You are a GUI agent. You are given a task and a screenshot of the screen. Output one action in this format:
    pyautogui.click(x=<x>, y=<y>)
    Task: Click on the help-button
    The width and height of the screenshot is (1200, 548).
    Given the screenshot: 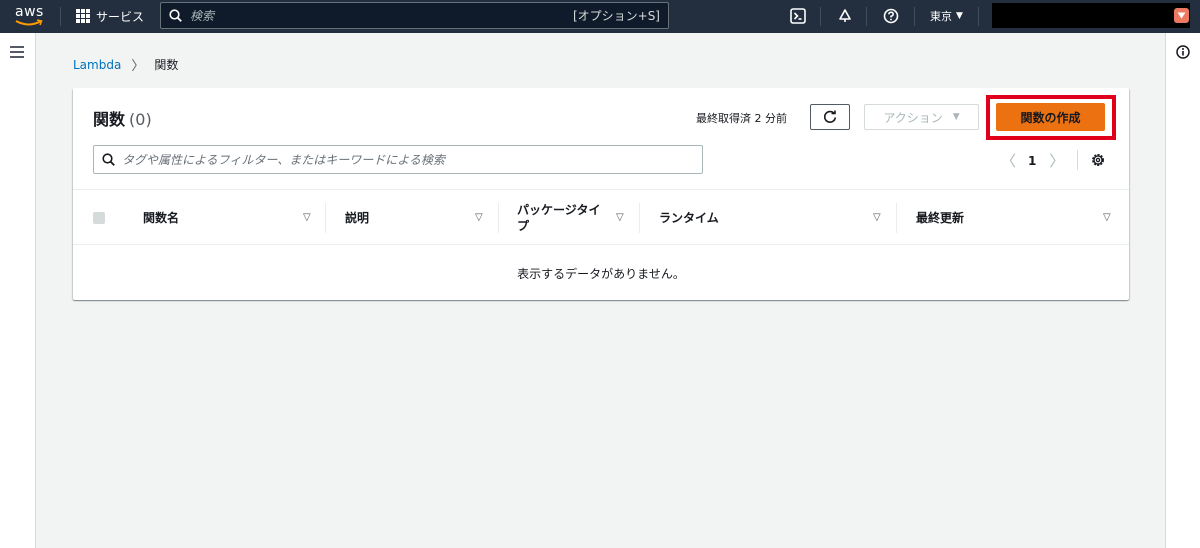 What is the action you would take?
    pyautogui.click(x=891, y=16)
    